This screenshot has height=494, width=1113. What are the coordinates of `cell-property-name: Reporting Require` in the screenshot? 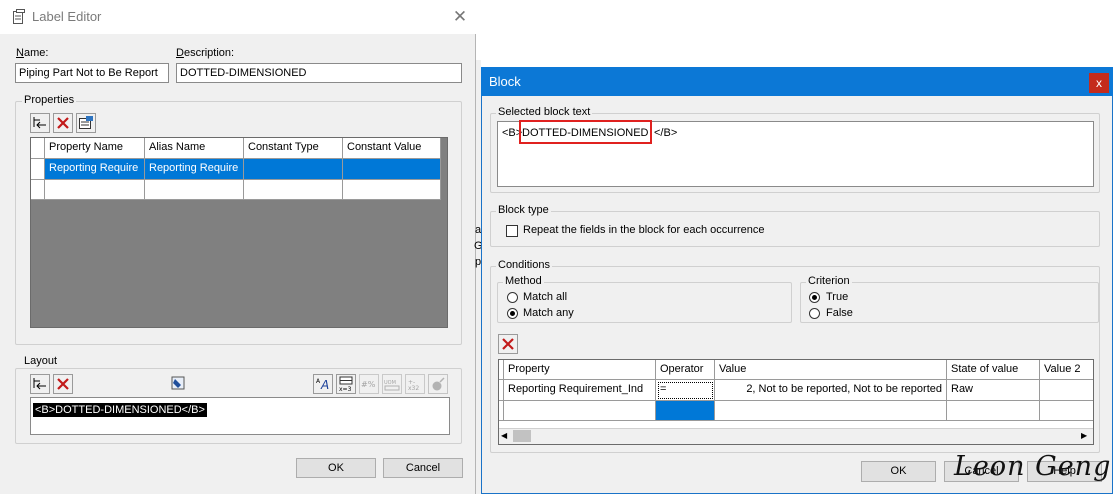 It's located at (95, 169).